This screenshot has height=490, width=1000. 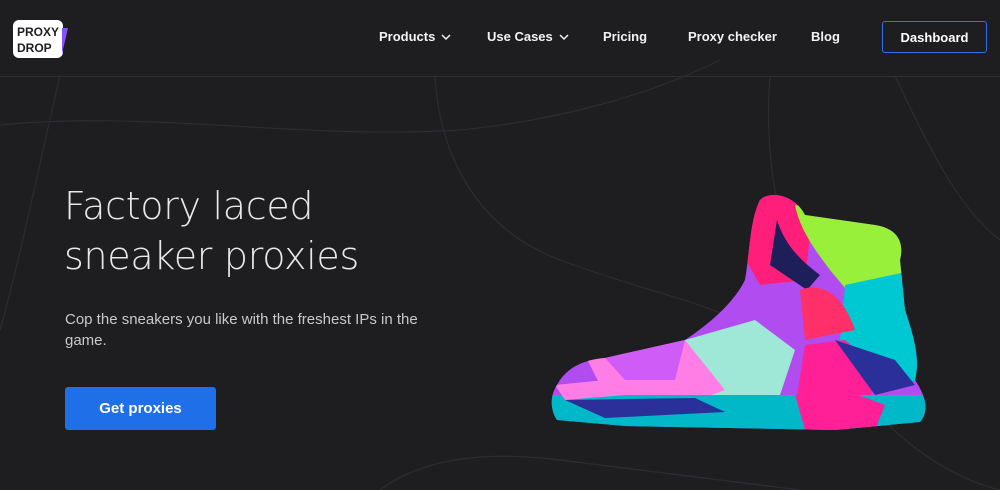 I want to click on nav-proxy-checker-label: Proxy checker, so click(x=732, y=36).